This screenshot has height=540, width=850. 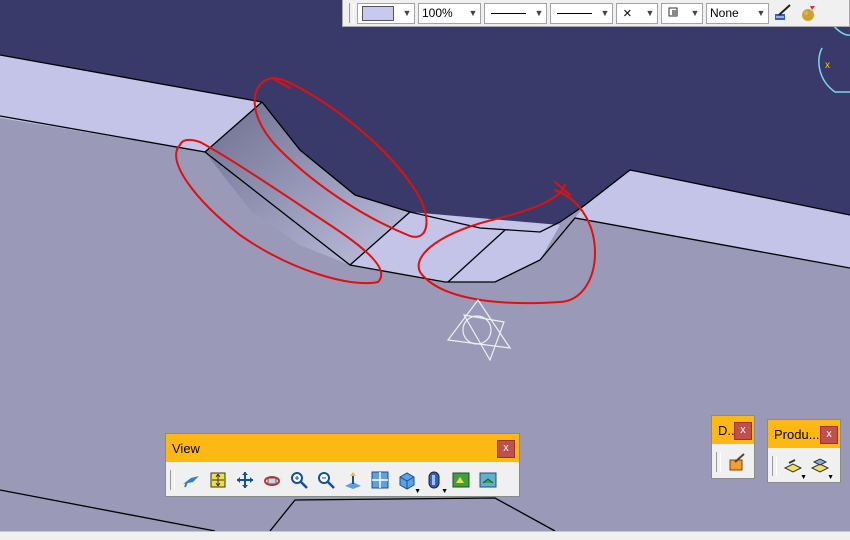 I want to click on d-toolbar-title: D.., so click(x=726, y=430).